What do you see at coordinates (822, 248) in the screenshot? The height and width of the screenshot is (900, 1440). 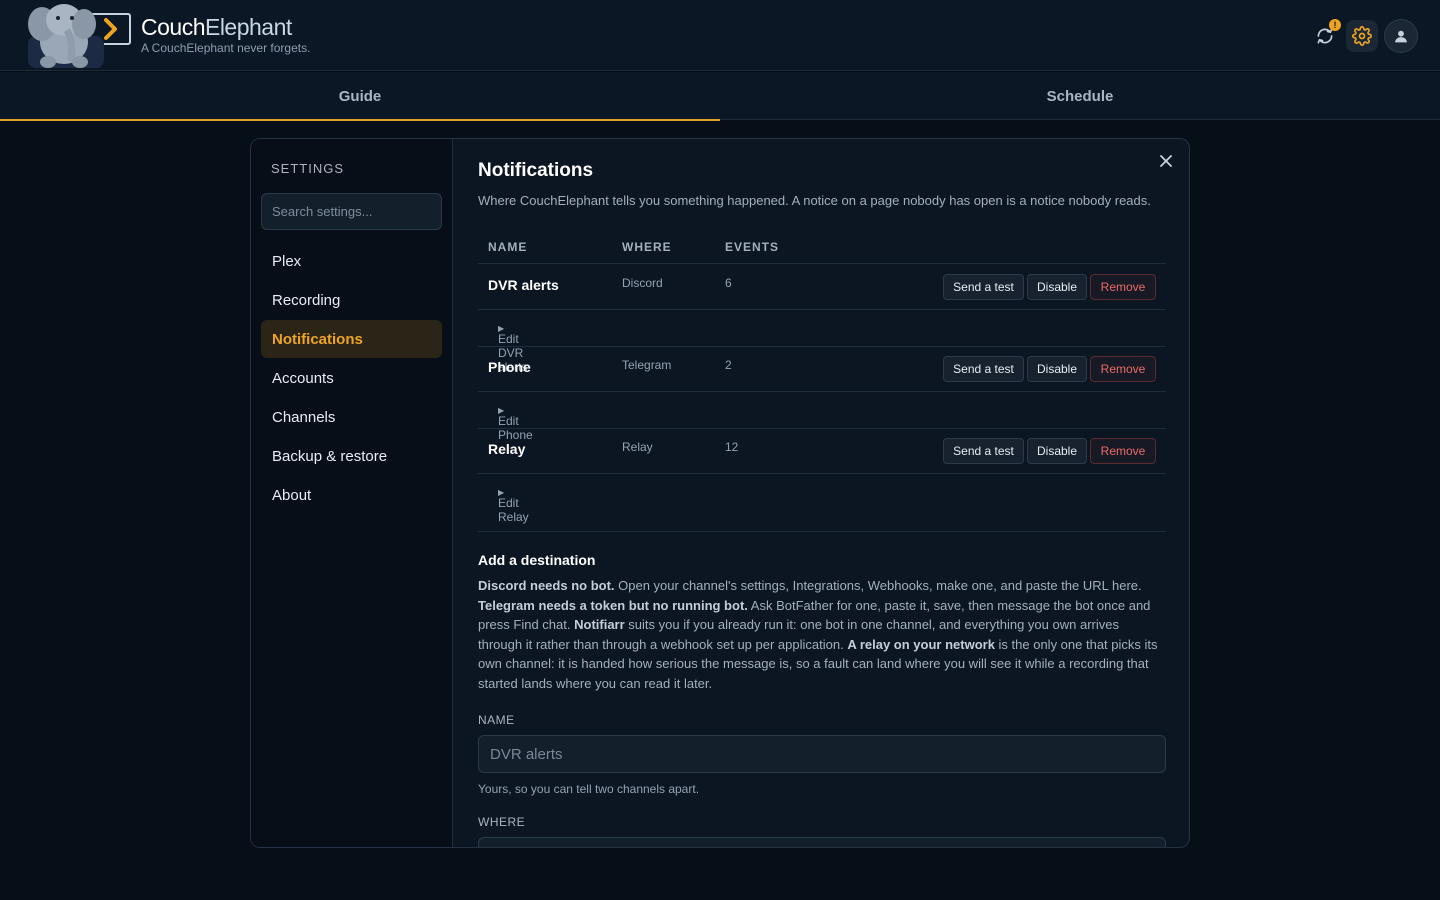 I see `table-header: NAME WHERE EVENTS` at bounding box center [822, 248].